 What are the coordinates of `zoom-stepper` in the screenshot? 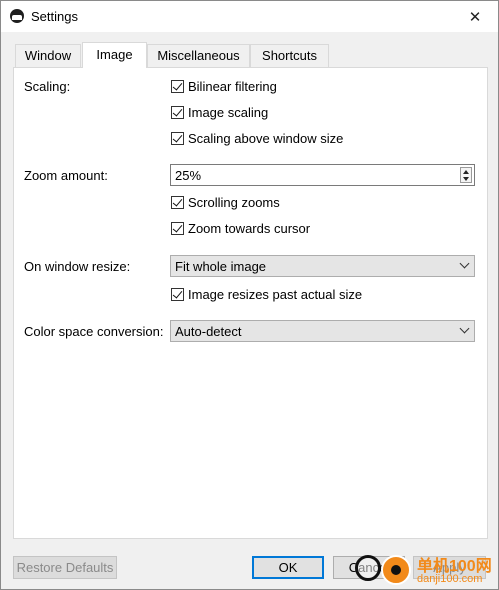 It's located at (466, 175).